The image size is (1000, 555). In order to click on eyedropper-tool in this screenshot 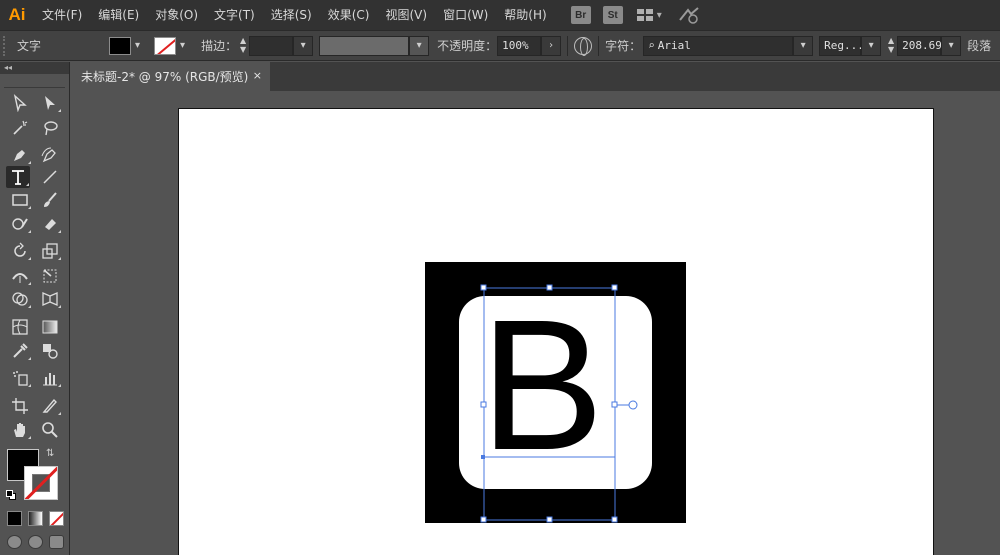, I will do `click(20, 351)`.